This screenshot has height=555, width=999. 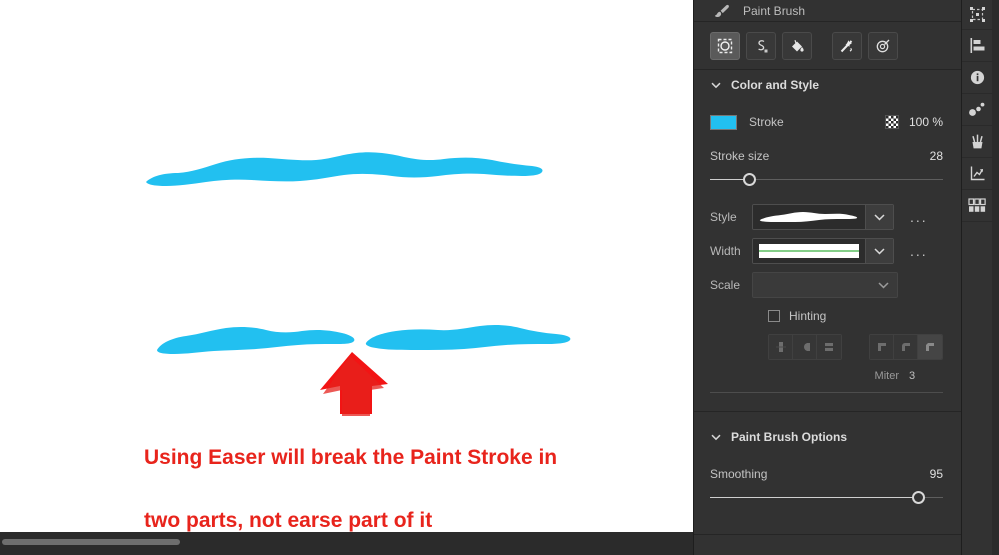 I want to click on smoothing-fill, so click(x=814, y=497).